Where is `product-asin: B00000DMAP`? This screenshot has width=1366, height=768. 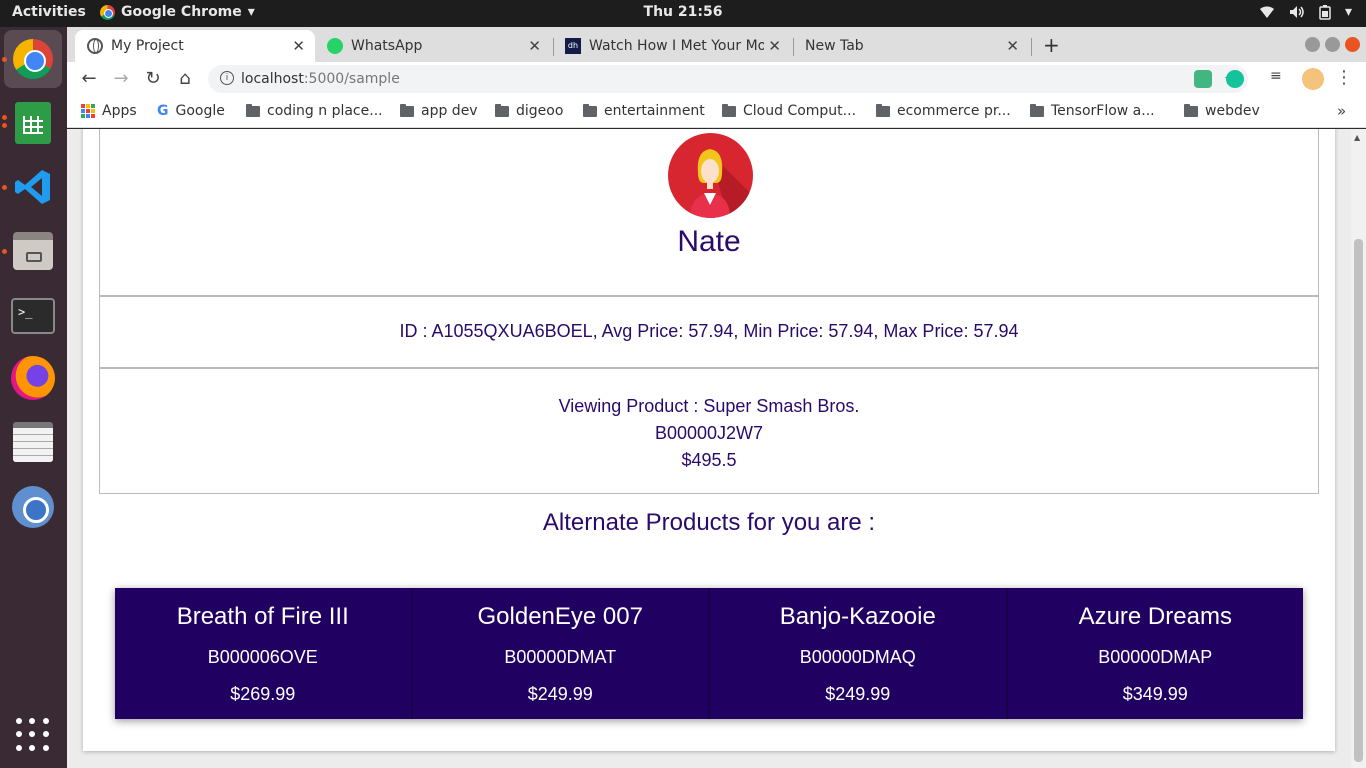 product-asin: B00000DMAP is located at coordinates (1155, 657).